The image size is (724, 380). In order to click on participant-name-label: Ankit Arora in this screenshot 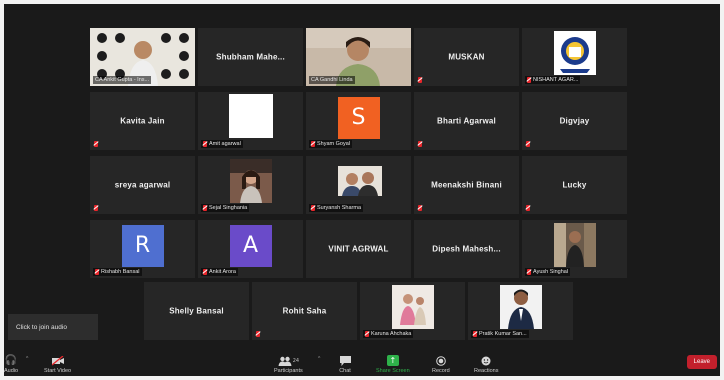, I will do `click(219, 272)`.